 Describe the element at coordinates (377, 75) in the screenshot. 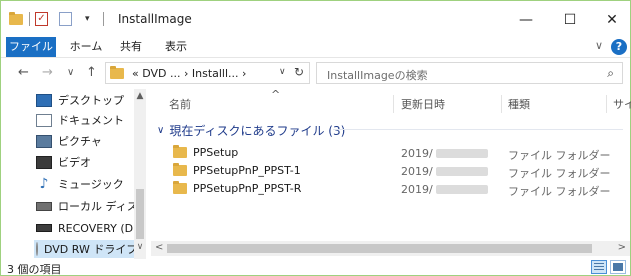

I see `search-placeholder: InstallImageの検索` at that location.